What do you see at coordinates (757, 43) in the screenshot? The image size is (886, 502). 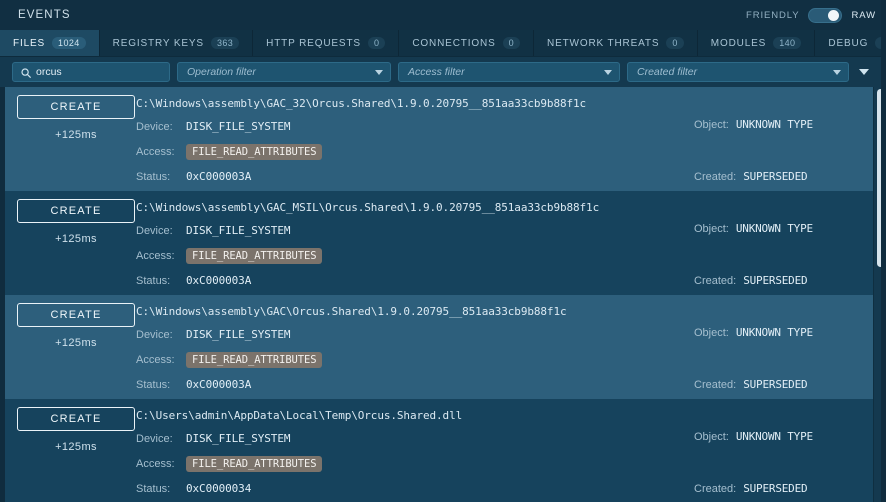 I see `tab-modules: MODULES 140` at bounding box center [757, 43].